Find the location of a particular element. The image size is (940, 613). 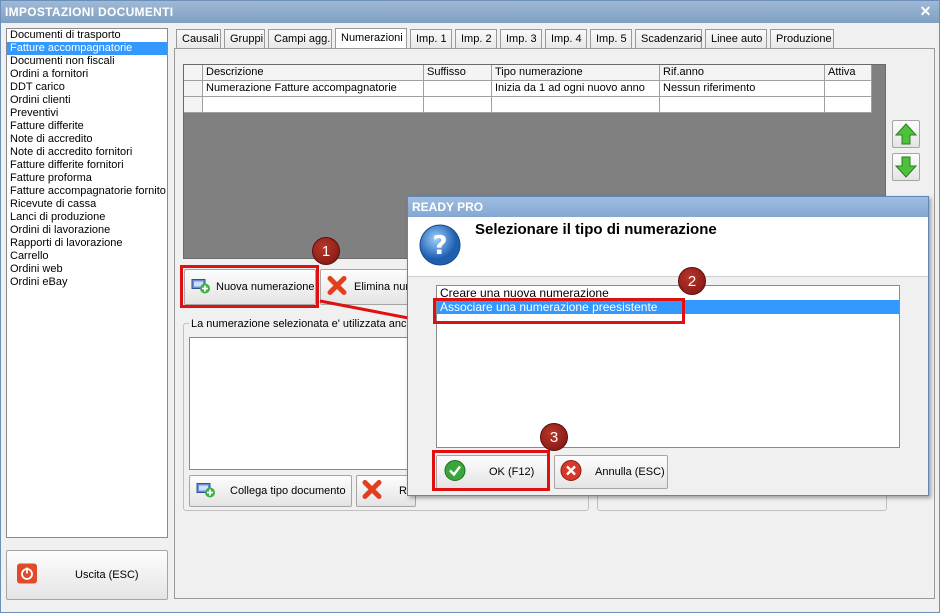

move-up-button is located at coordinates (906, 134).